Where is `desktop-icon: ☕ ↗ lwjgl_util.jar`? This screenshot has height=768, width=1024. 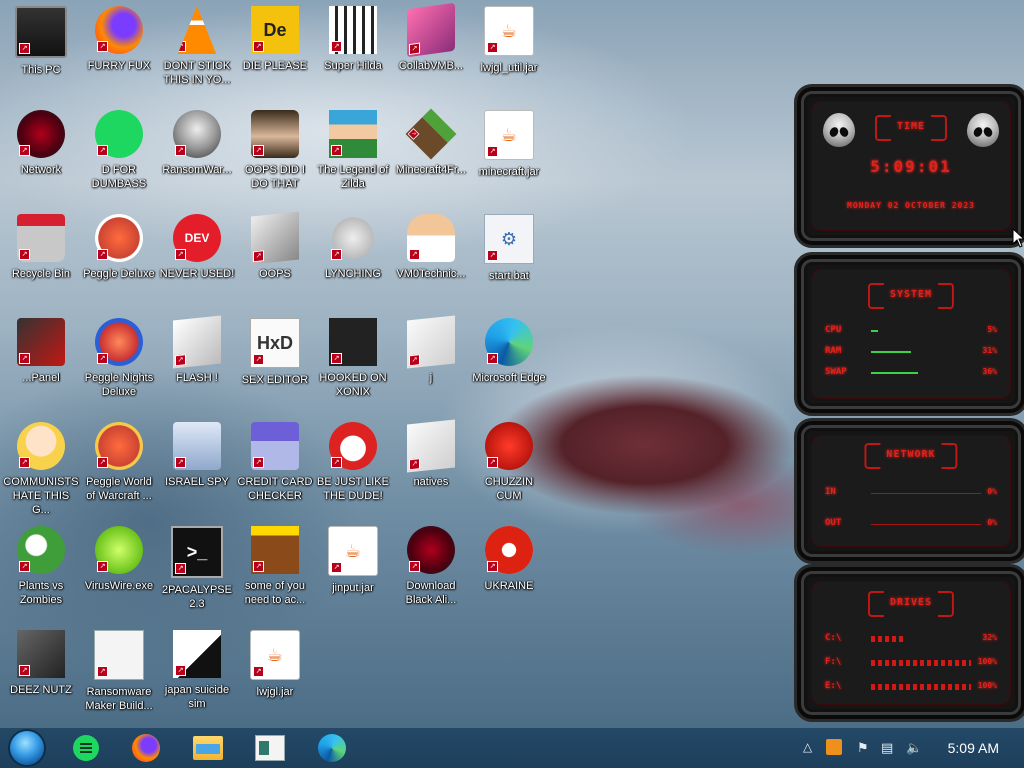 desktop-icon: ☕ ↗ lwjgl_util.jar is located at coordinates (509, 52).